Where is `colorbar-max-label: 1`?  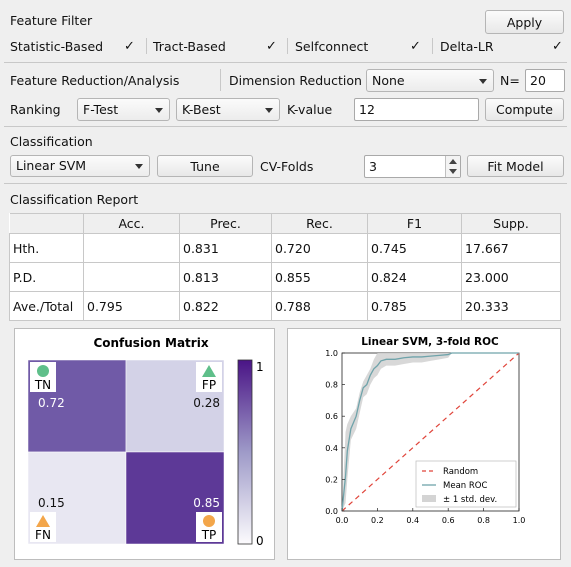 colorbar-max-label: 1 is located at coordinates (260, 367).